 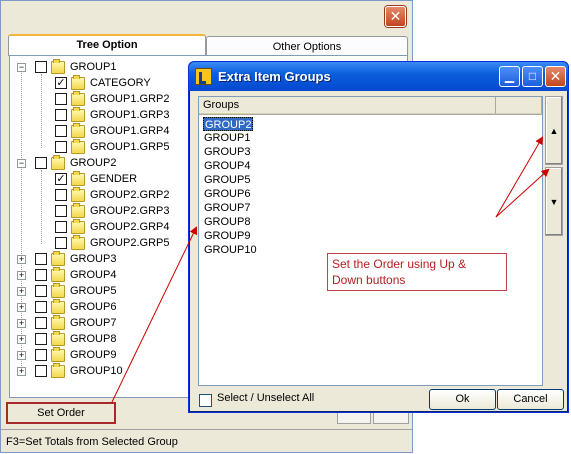 I want to click on list-item: GROUP6, so click(x=227, y=194).